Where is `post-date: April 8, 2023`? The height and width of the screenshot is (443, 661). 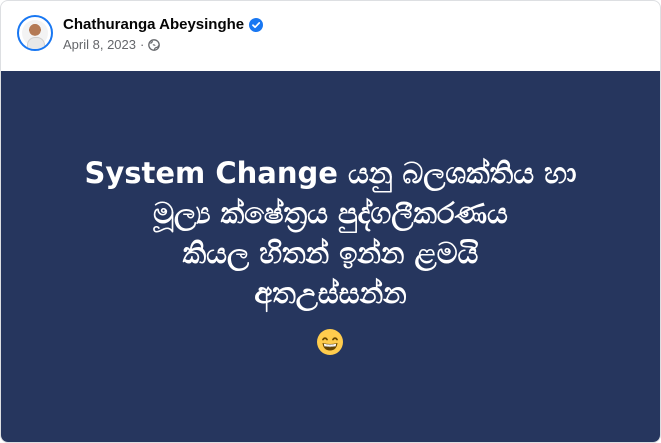
post-date: April 8, 2023 is located at coordinates (99, 44).